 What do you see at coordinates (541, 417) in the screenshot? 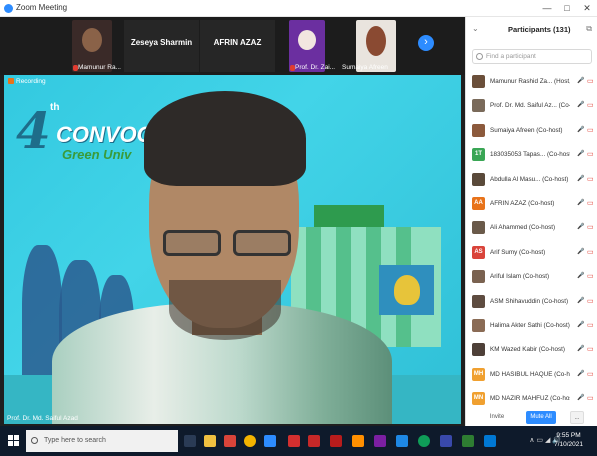
I see `mute-all-button: Mute All` at bounding box center [541, 417].